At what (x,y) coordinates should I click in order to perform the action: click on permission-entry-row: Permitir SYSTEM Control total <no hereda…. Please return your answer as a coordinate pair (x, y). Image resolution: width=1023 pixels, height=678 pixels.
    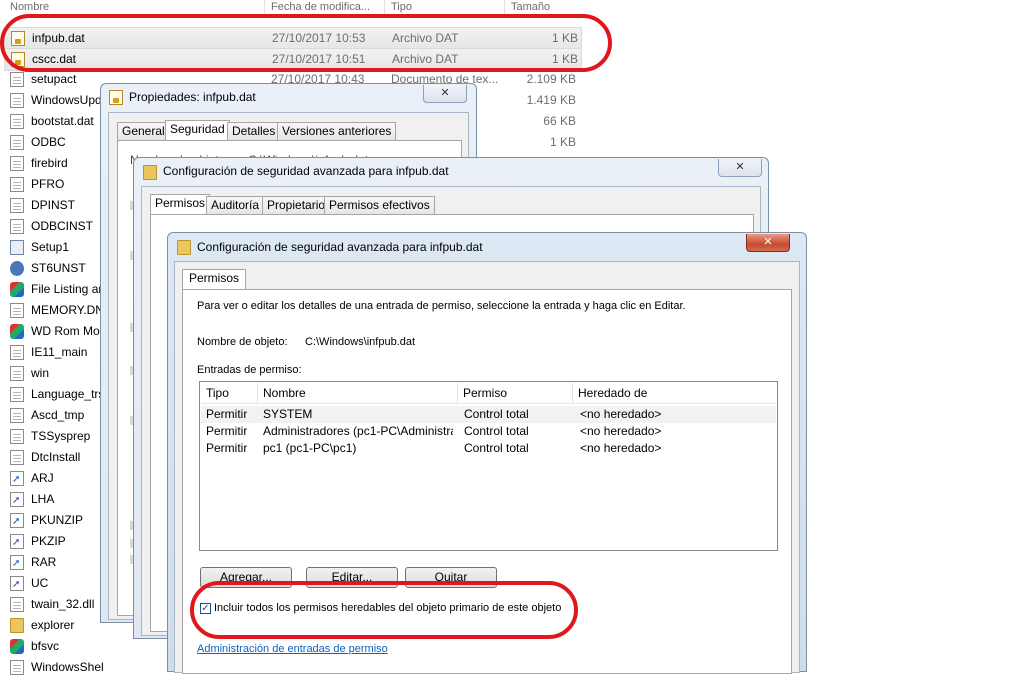
    Looking at the image, I should click on (488, 414).